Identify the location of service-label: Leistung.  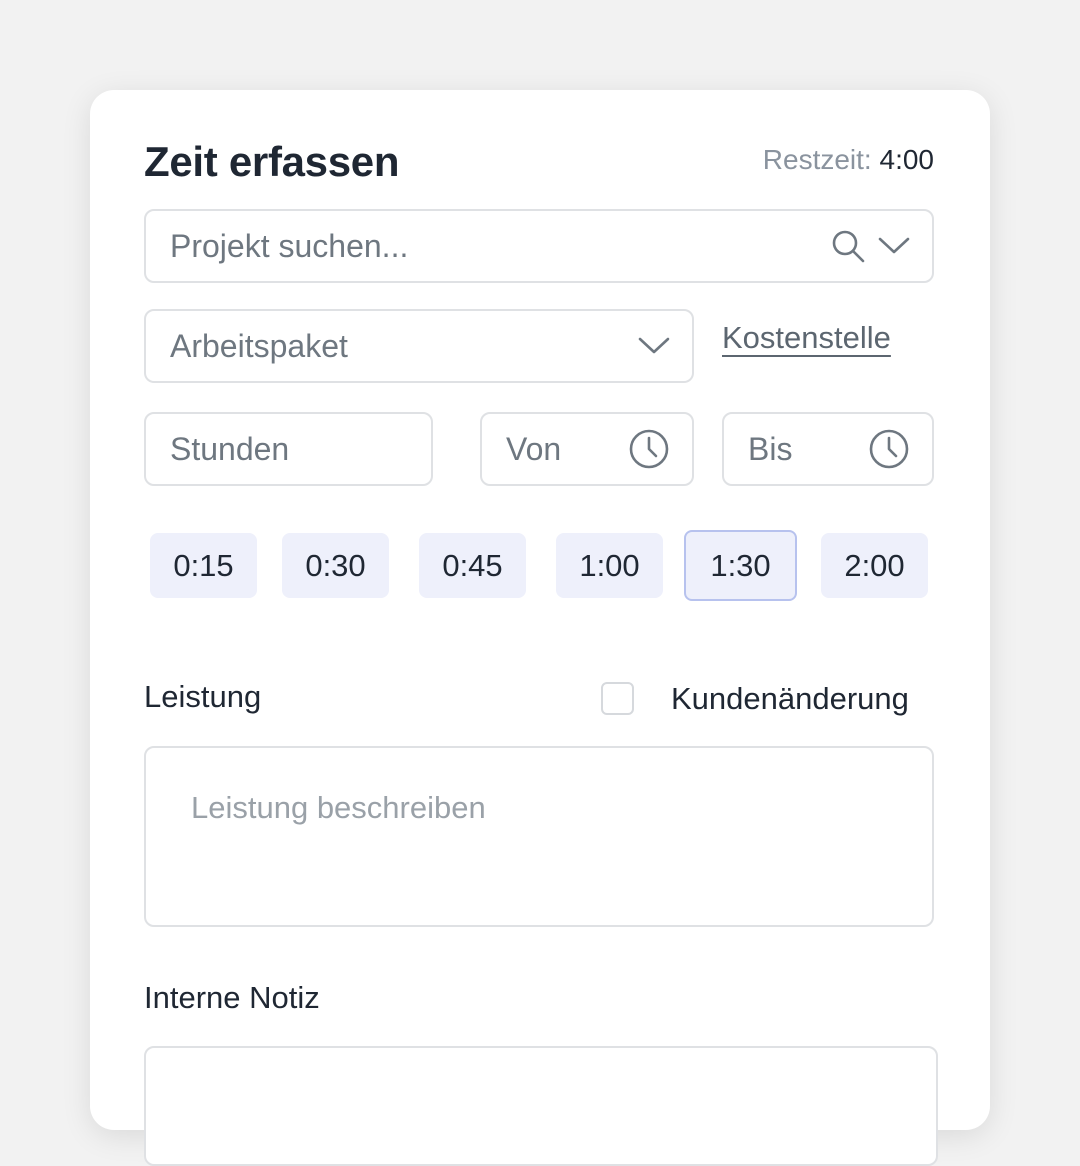
(203, 696).